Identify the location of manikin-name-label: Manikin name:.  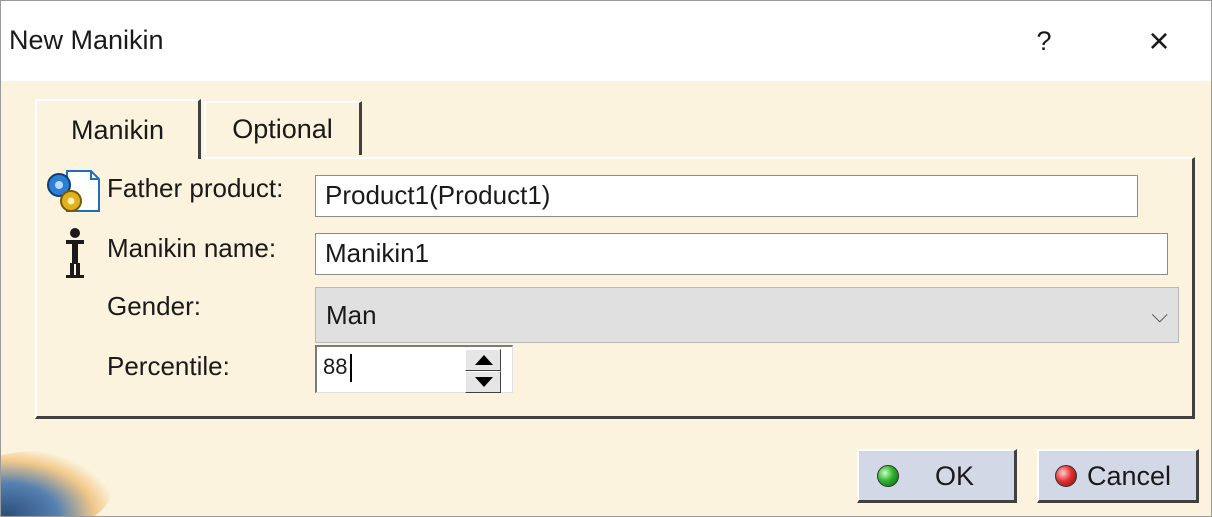
(192, 248).